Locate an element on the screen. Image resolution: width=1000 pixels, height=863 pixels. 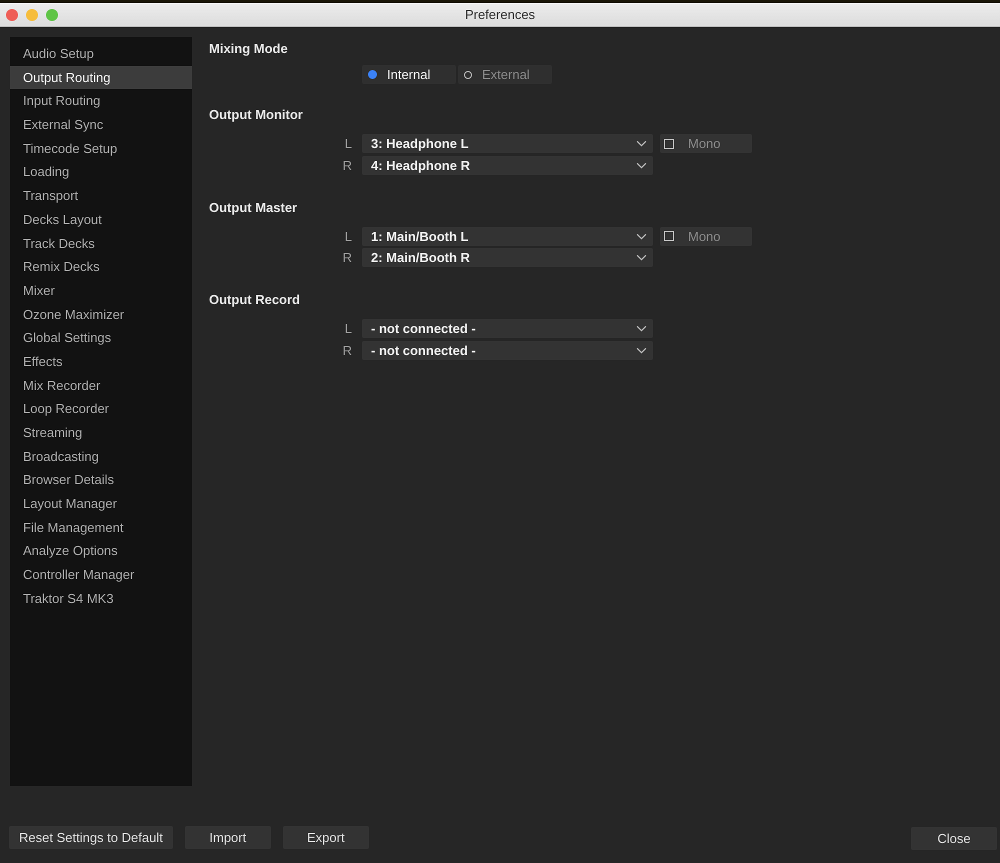
sidebar-item: Output Routing is located at coordinates (101, 78).